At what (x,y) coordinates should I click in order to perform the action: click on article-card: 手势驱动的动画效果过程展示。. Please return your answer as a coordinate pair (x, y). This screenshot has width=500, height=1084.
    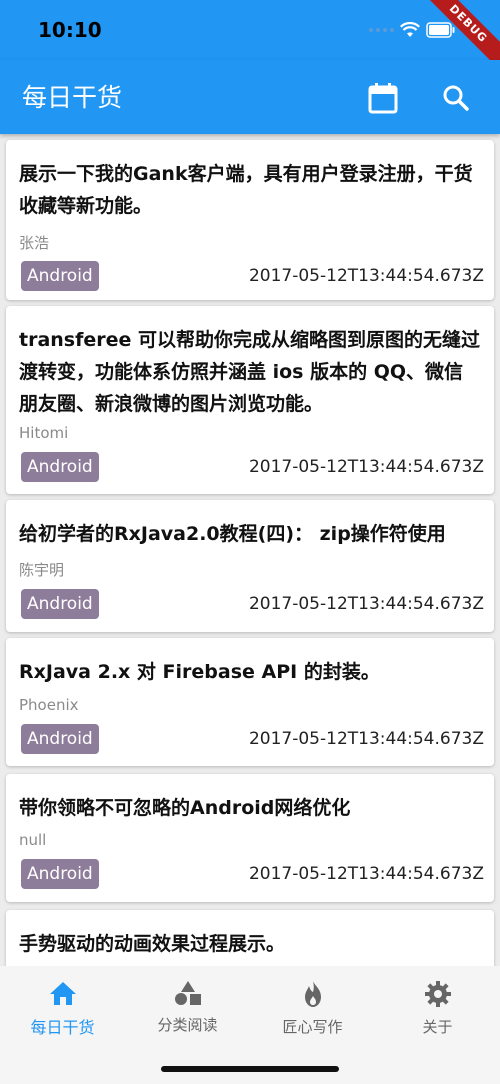
    Looking at the image, I should click on (250, 938).